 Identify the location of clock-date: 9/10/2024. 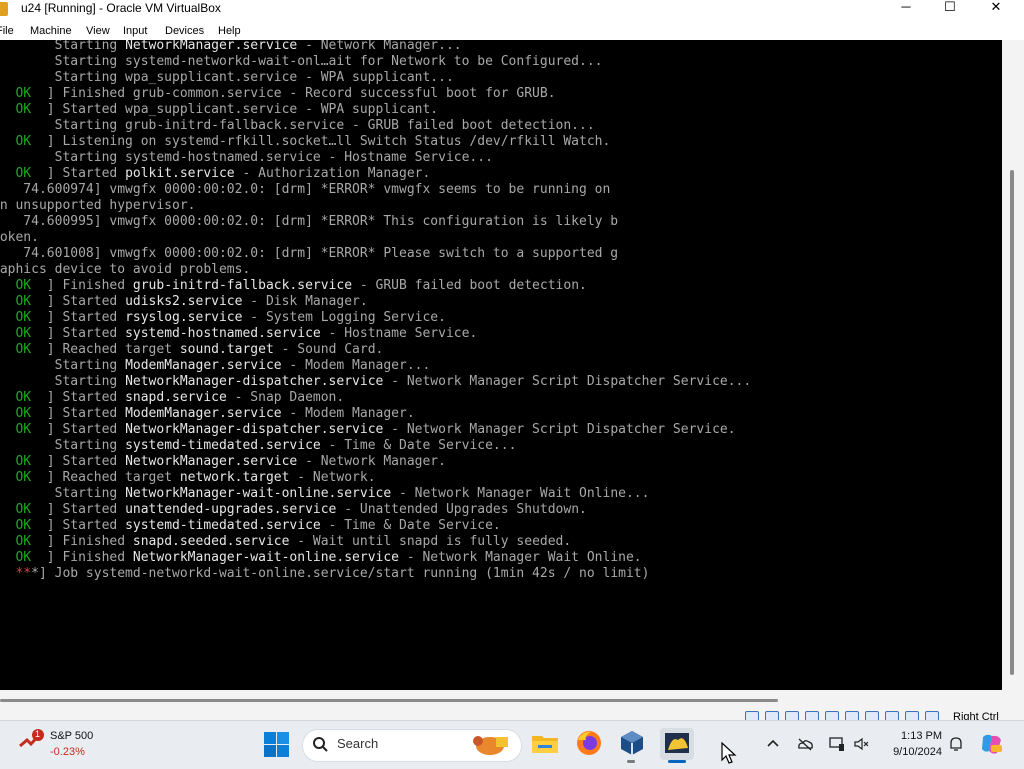
(911, 752).